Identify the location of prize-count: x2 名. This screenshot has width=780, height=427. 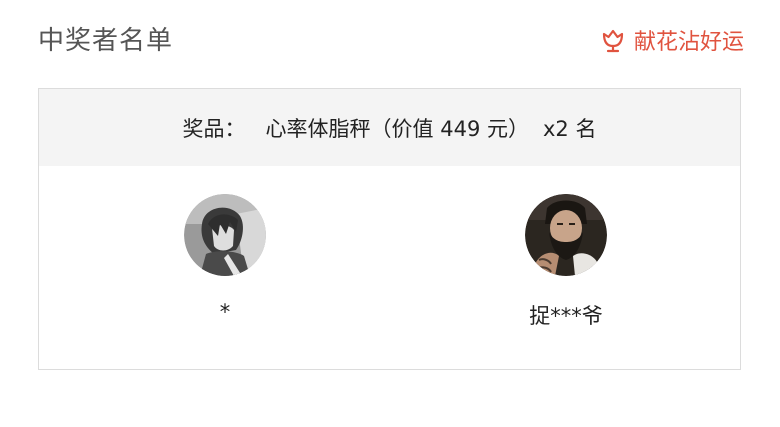
(569, 128).